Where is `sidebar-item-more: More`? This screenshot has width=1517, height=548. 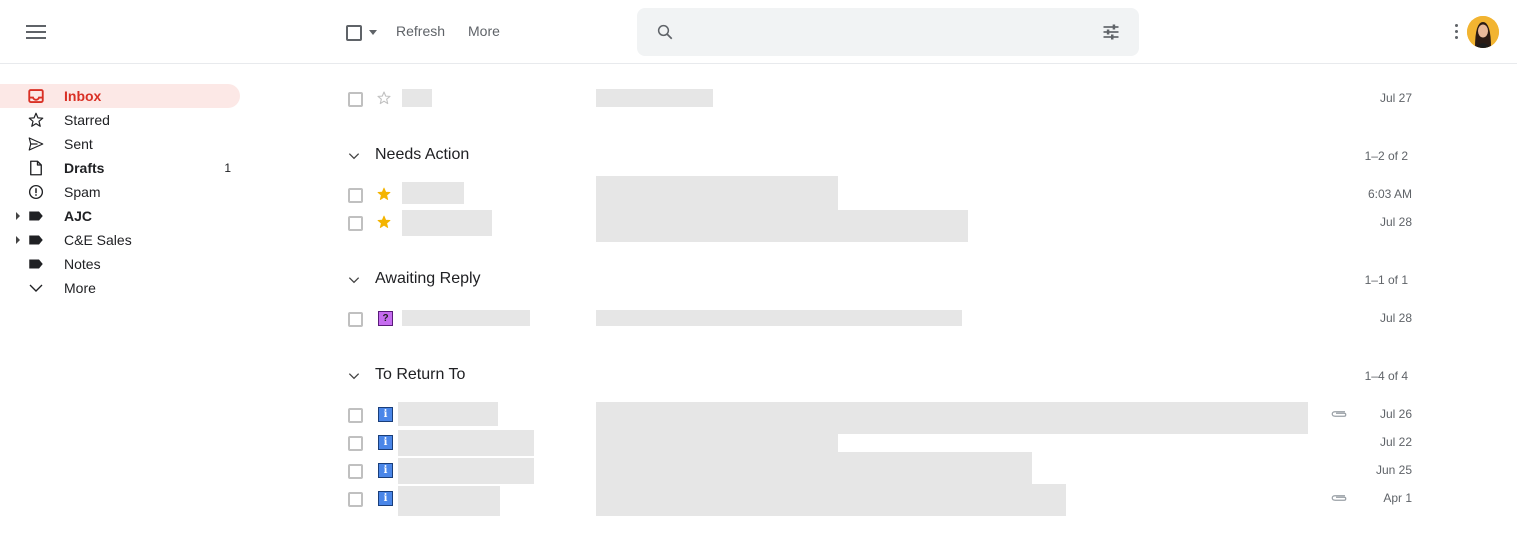 sidebar-item-more: More is located at coordinates (120, 288).